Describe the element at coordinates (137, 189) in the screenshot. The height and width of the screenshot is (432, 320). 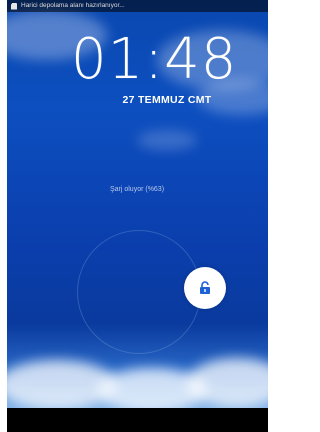
I see `charging-status: Şarj oluyor (%63)` at that location.